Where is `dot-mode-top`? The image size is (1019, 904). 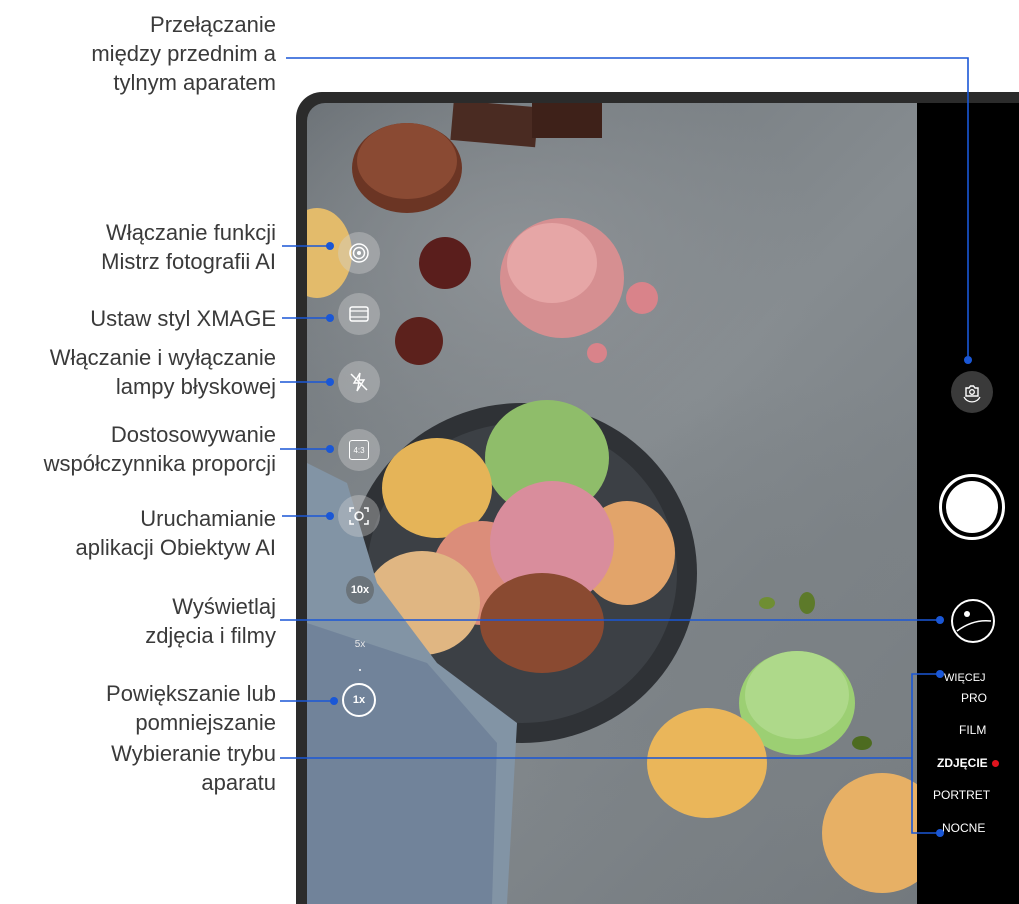
dot-mode-top is located at coordinates (940, 674).